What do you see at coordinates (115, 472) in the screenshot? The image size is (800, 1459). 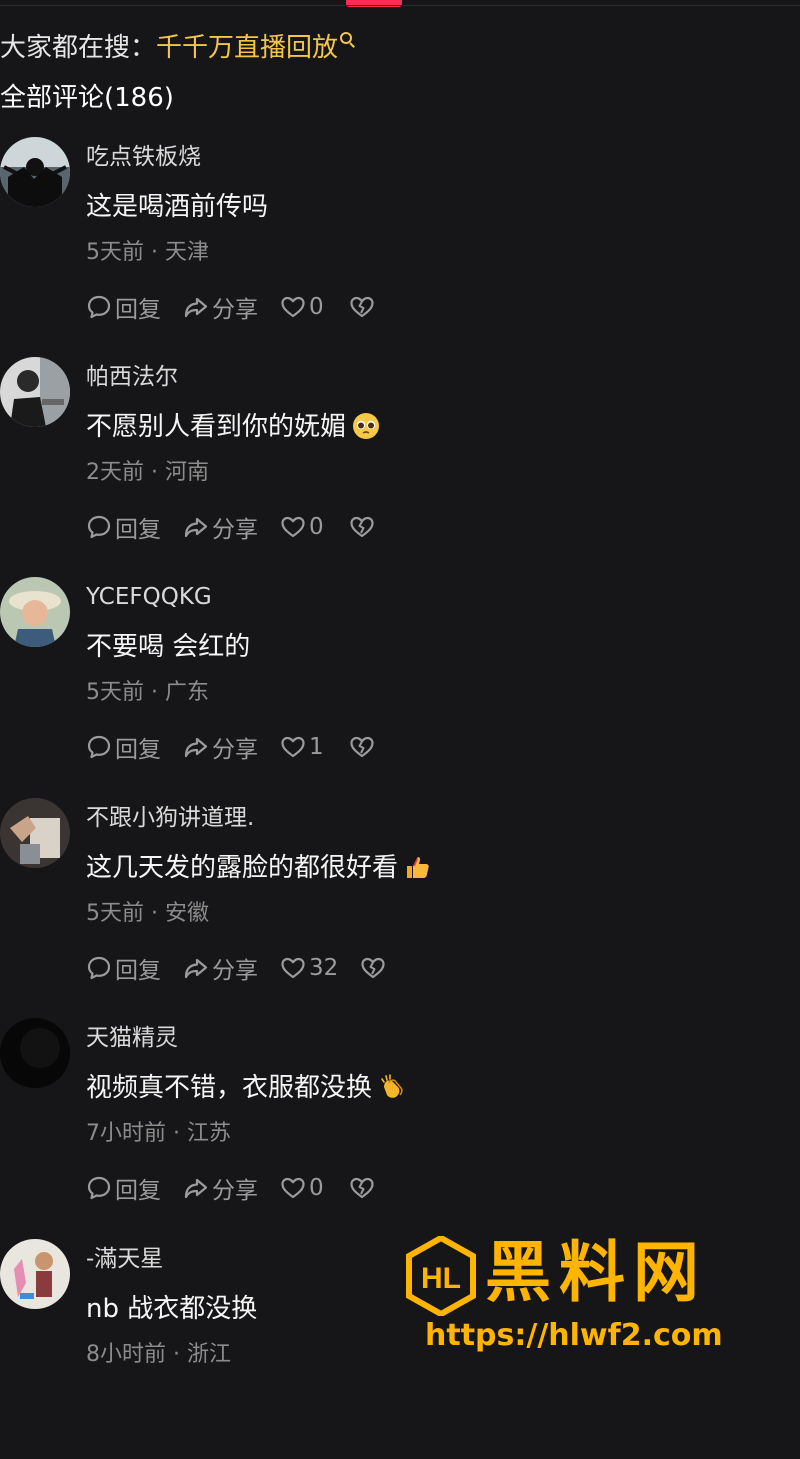 I see `comment-time: 2天前` at bounding box center [115, 472].